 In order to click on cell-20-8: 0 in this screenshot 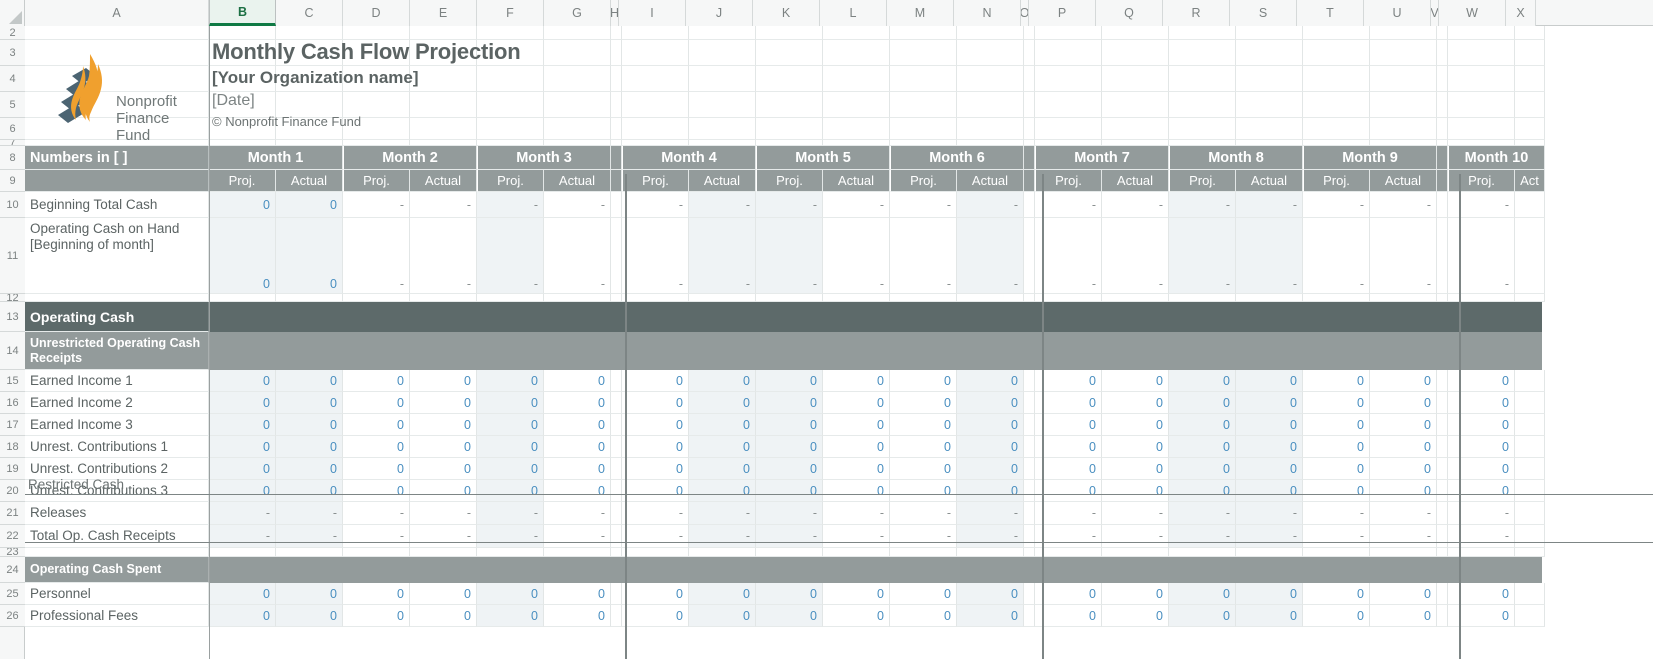, I will do `click(722, 491)`.